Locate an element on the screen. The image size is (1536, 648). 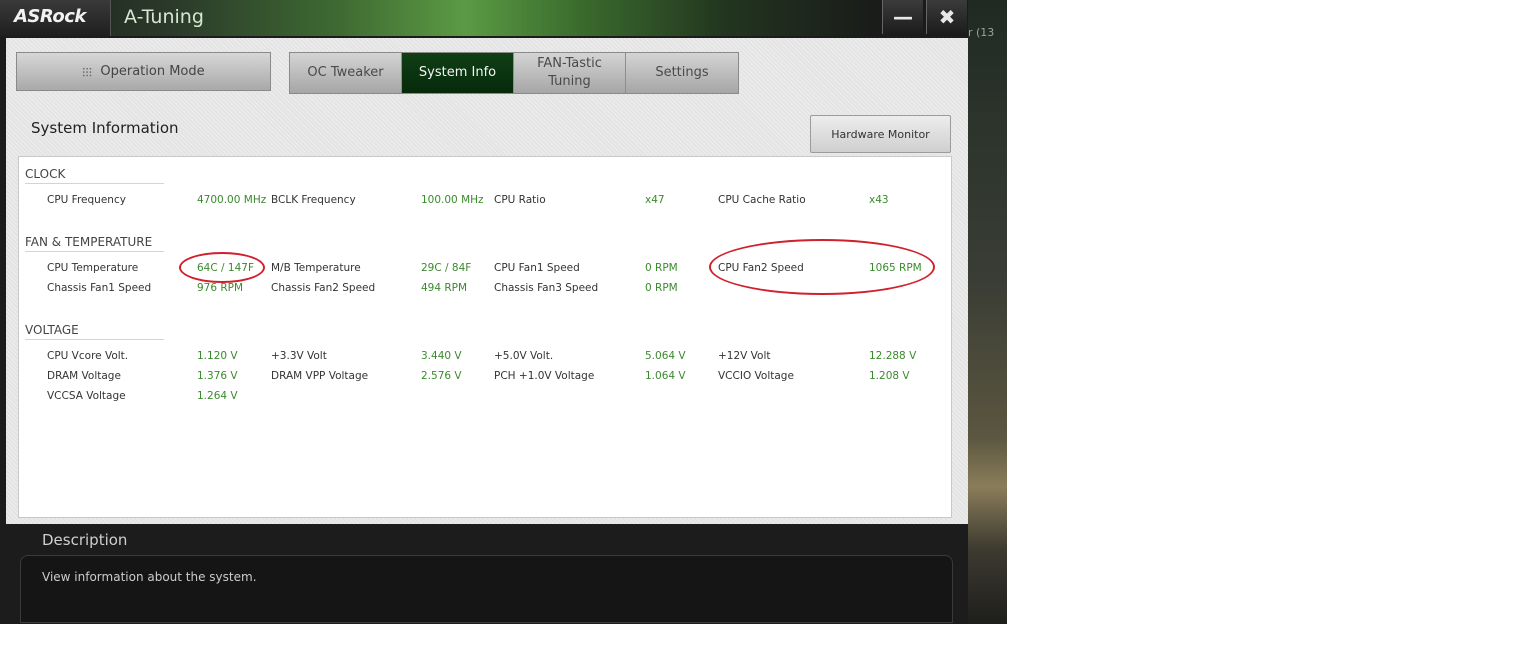
vccsa-voltage-value: 1.264 V is located at coordinates (217, 396).